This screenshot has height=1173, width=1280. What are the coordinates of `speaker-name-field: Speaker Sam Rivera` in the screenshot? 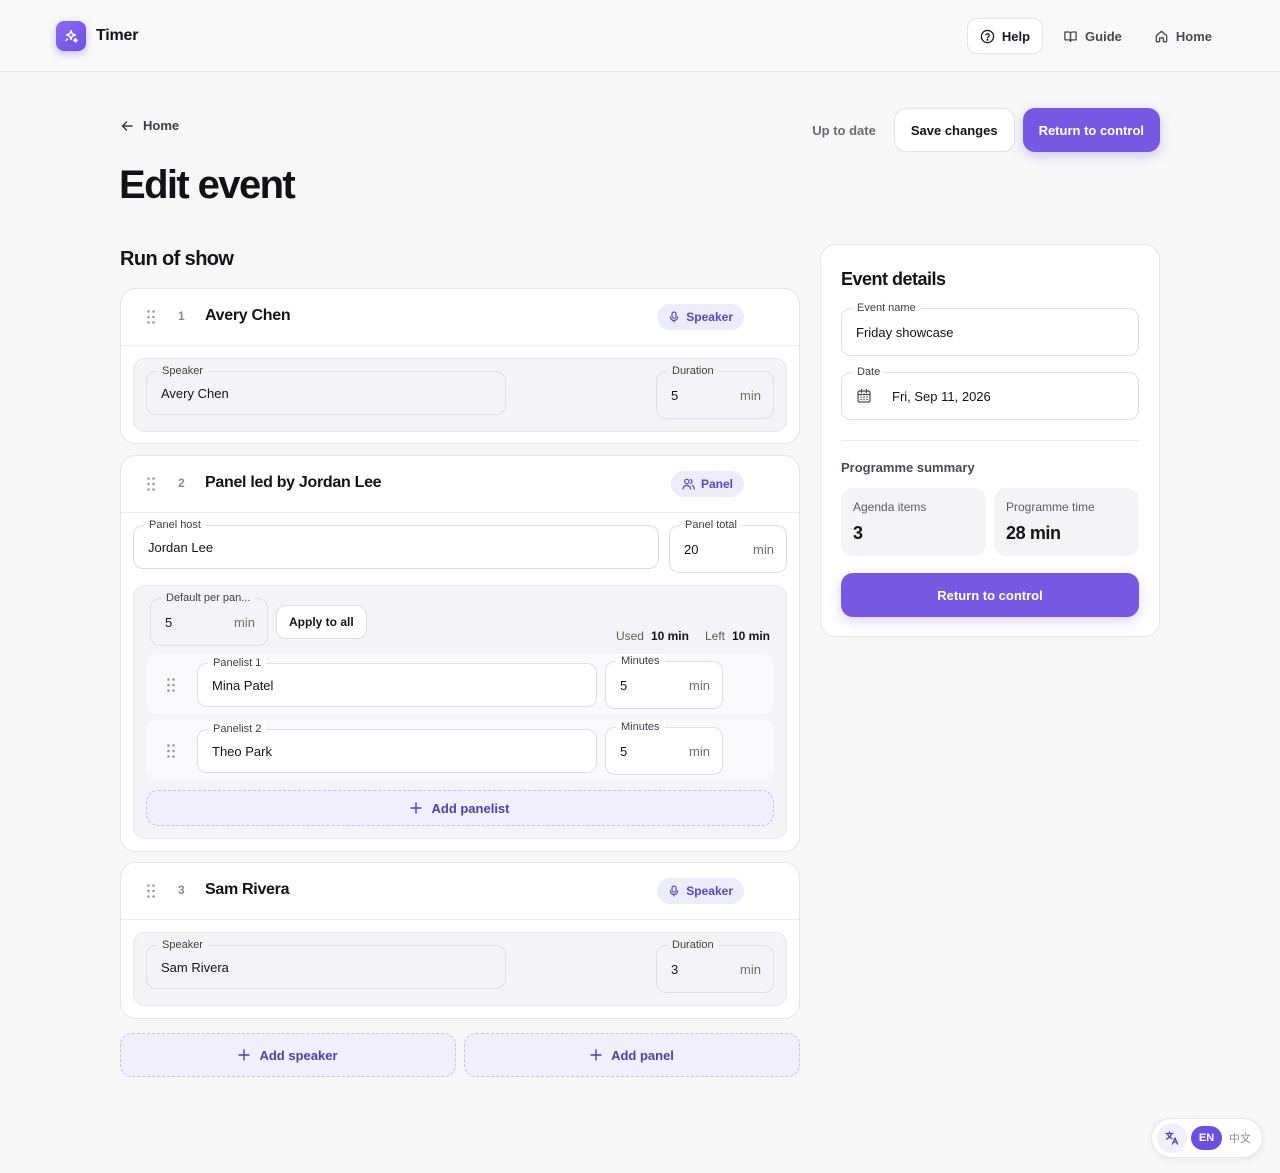 It's located at (326, 963).